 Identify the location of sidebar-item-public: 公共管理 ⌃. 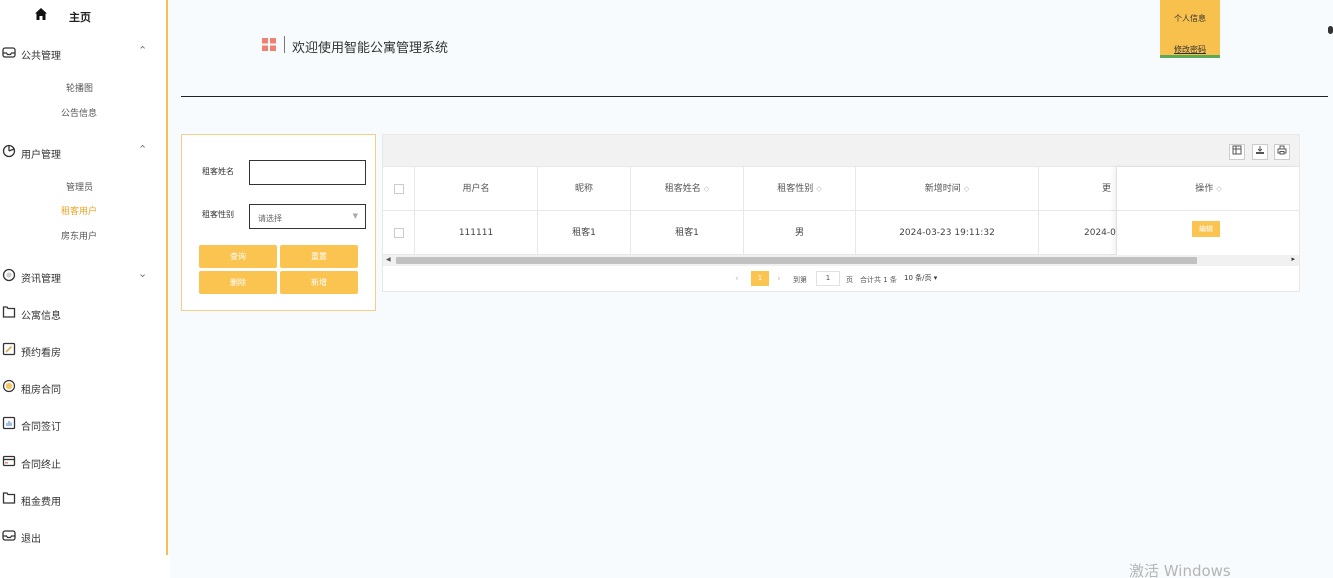
(83, 53).